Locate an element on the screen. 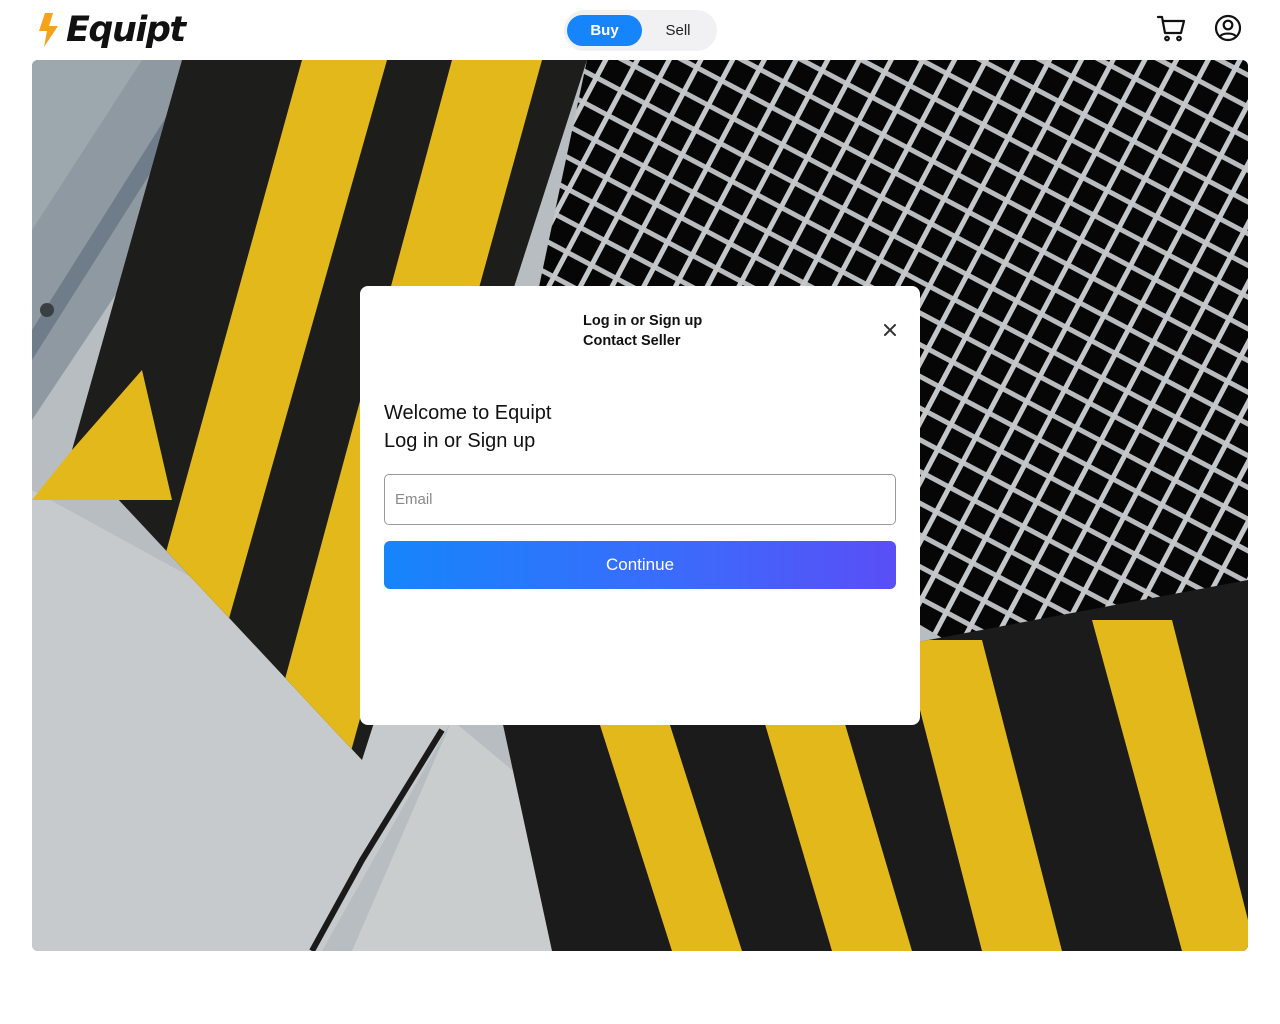  close-icon is located at coordinates (890, 330).